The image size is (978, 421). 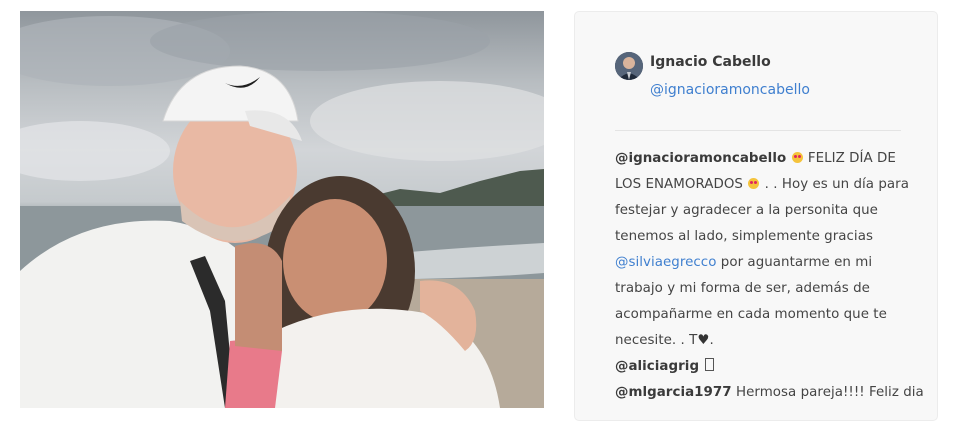 What do you see at coordinates (744, 236) in the screenshot?
I see `caption-text: tenemos al lado, simplemente gracias` at bounding box center [744, 236].